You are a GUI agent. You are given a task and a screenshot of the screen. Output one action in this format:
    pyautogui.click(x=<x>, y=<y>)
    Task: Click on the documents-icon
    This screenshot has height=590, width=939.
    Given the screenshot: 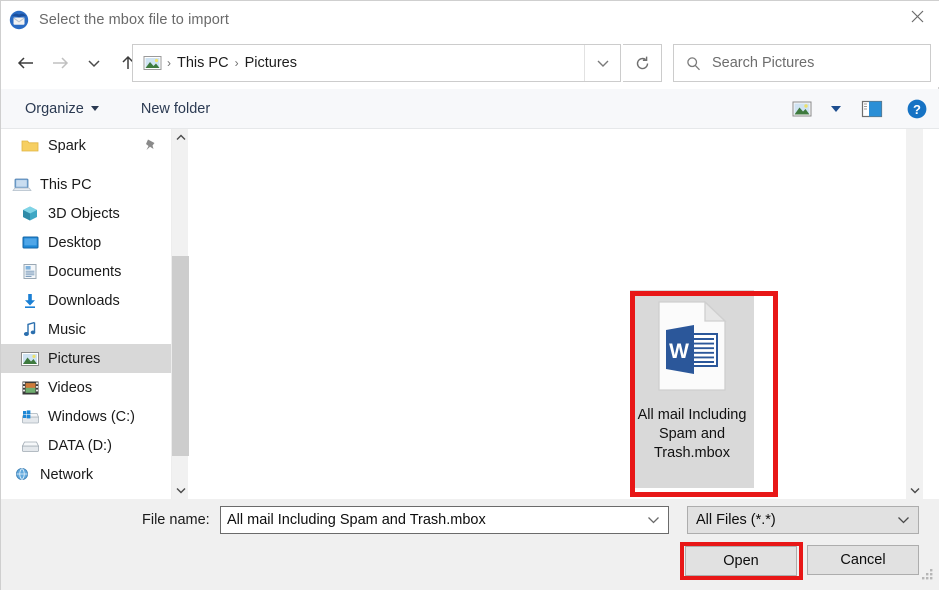 What is the action you would take?
    pyautogui.click(x=30, y=272)
    